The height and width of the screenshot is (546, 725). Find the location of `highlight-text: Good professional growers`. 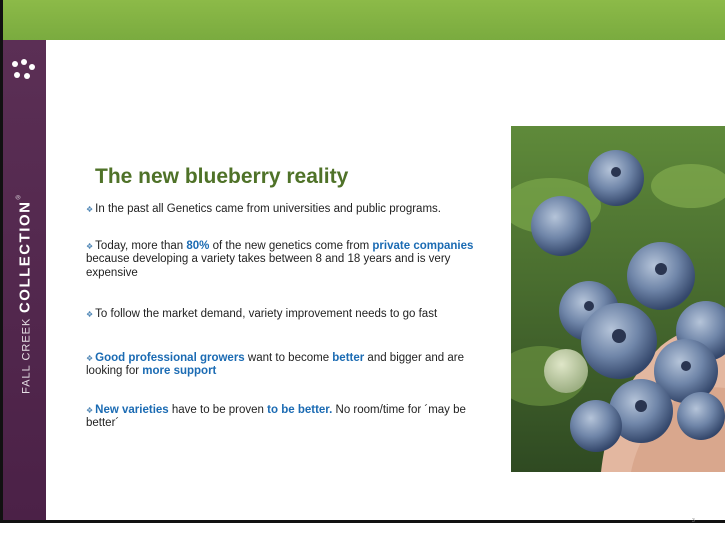

highlight-text: Good professional growers is located at coordinates (170, 357).